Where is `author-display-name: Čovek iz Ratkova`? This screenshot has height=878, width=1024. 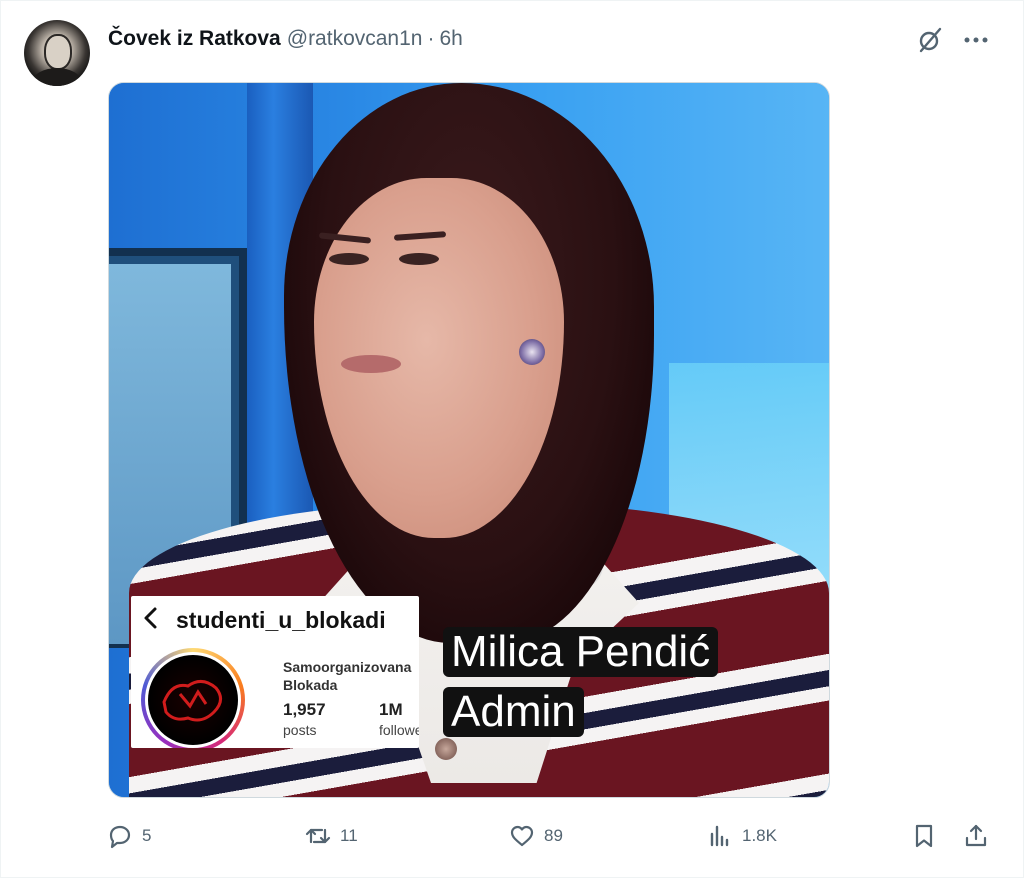
author-display-name: Čovek iz Ratkova is located at coordinates (194, 39).